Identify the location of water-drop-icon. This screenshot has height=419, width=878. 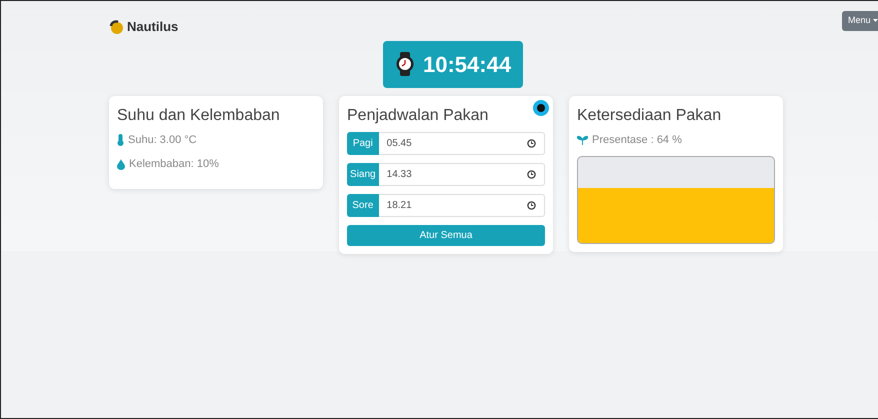
(121, 164).